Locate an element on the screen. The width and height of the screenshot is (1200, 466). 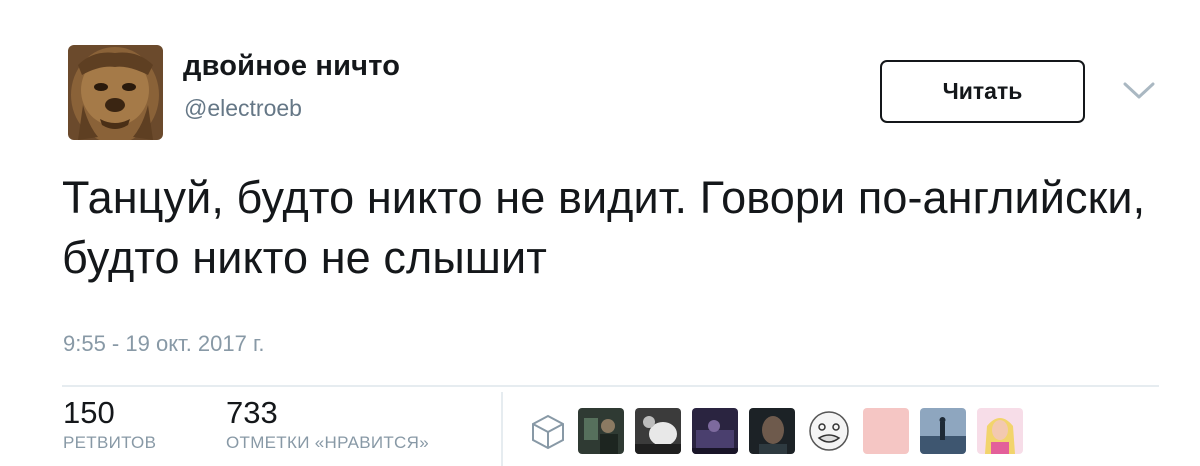
liker-avatar-default-egg is located at coordinates (548, 431).